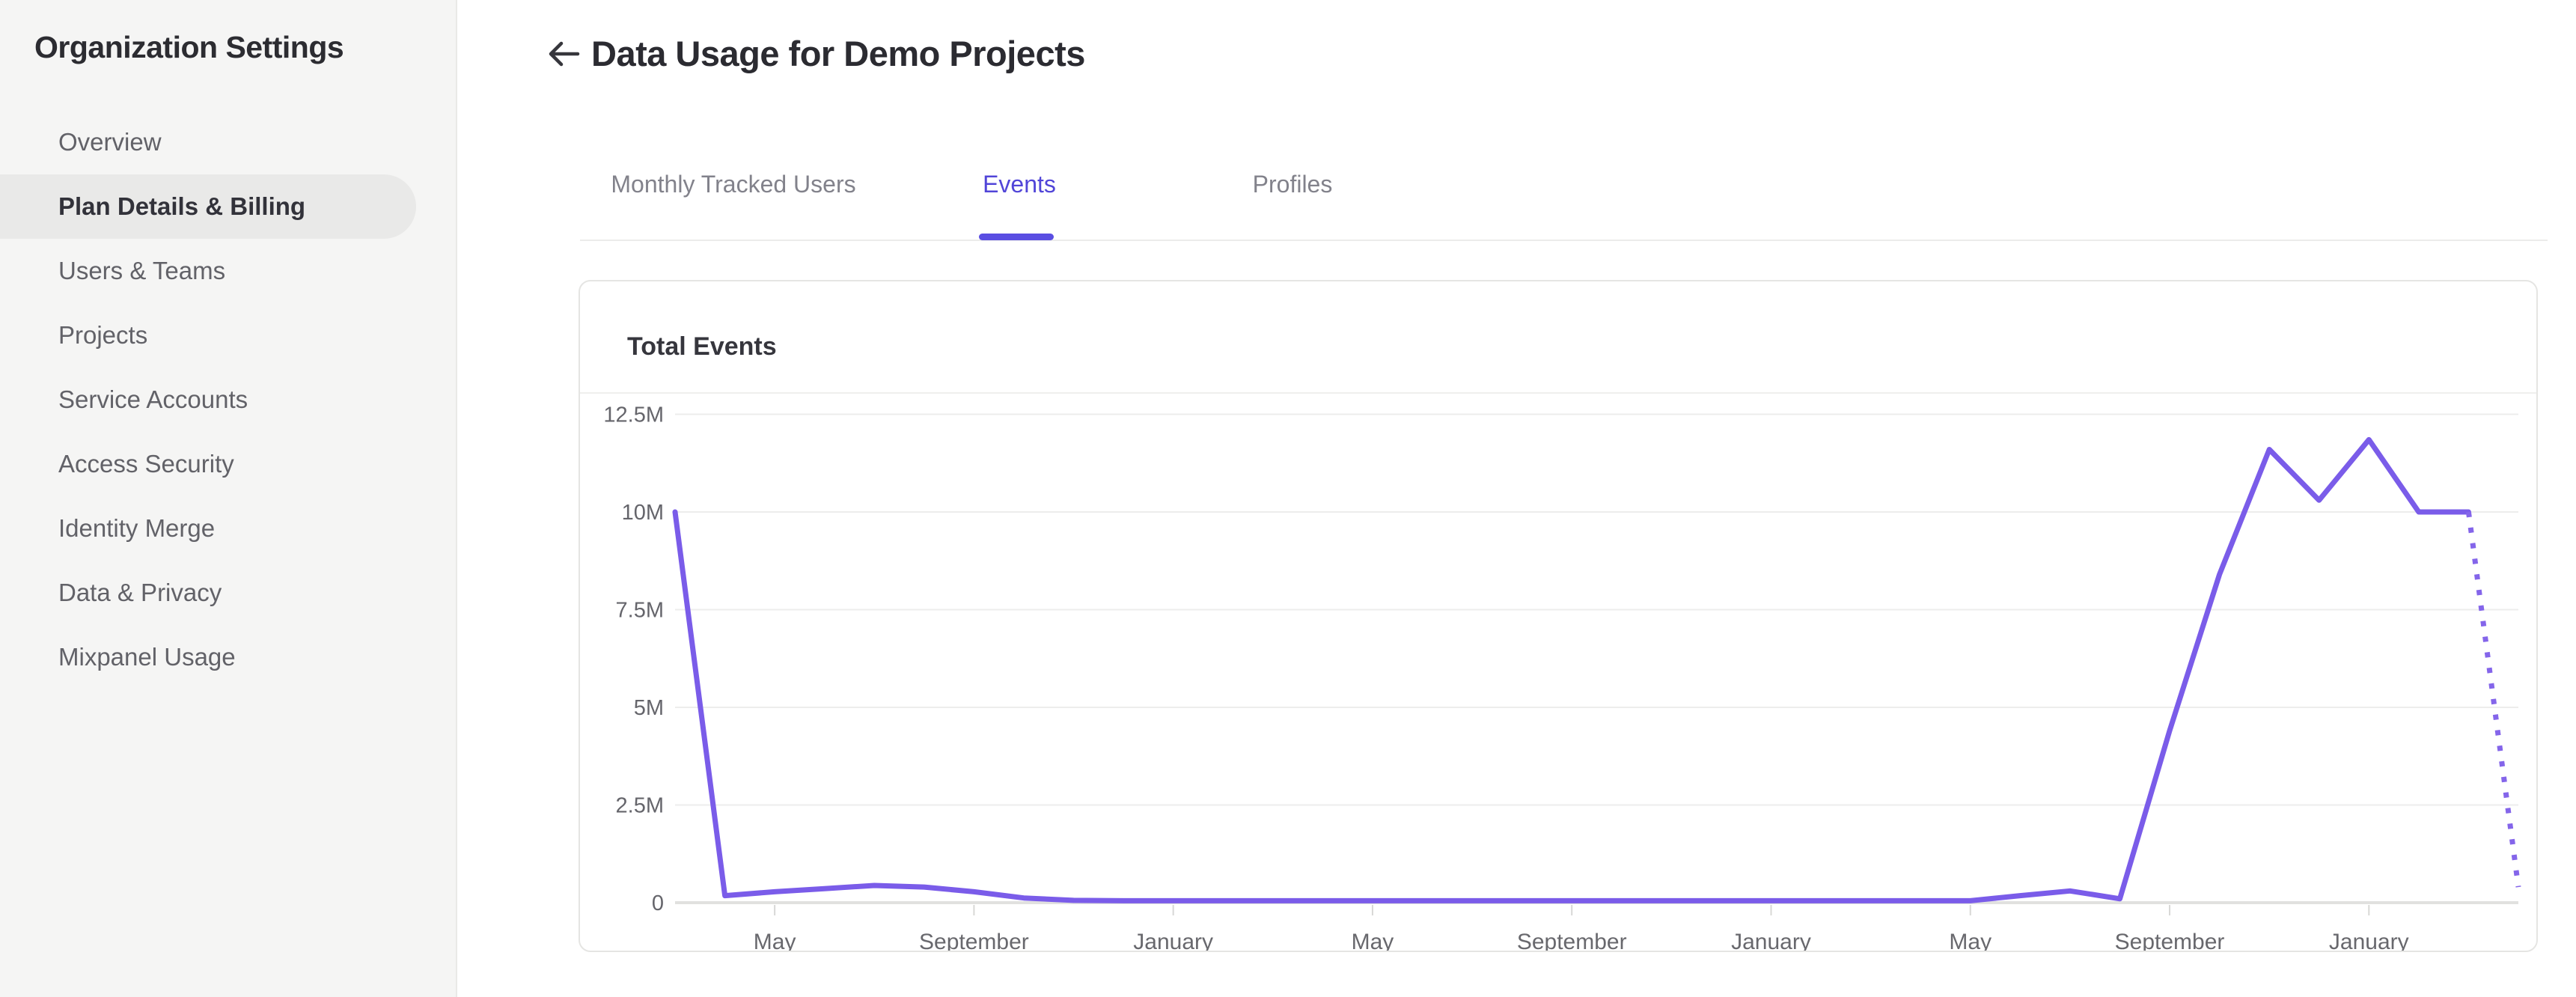  I want to click on sidebar-item-access-security: Access Security, so click(208, 464).